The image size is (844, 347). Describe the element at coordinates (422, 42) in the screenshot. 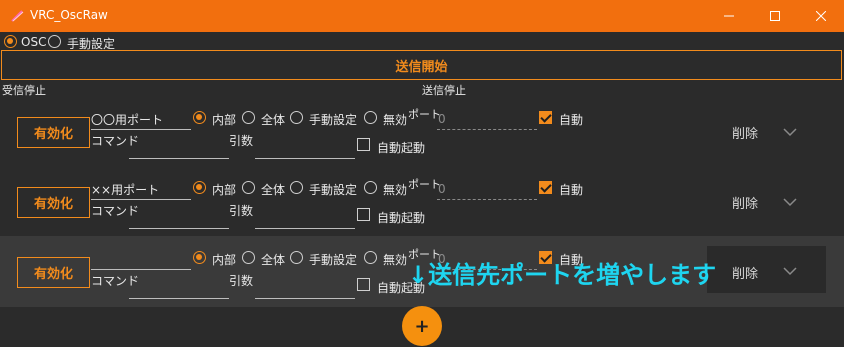

I see `mode-selector: OSC 手動設定` at that location.